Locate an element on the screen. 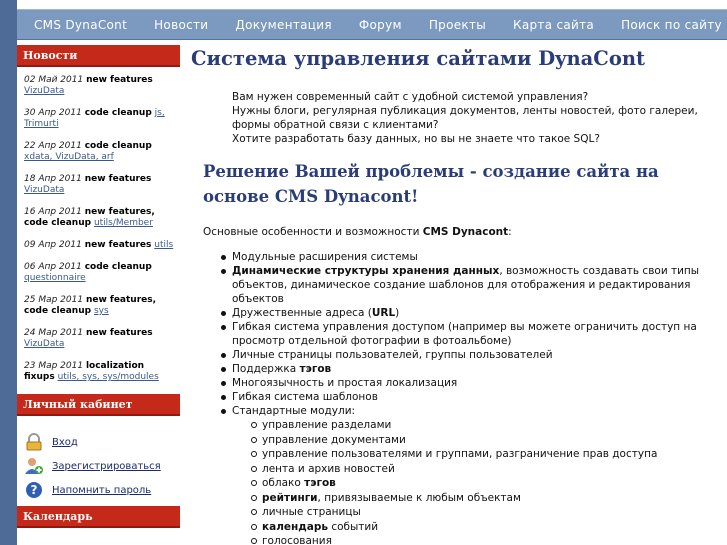 Image resolution: width=727 pixels, height=545 pixels. feature-text: управление разделами is located at coordinates (327, 425).